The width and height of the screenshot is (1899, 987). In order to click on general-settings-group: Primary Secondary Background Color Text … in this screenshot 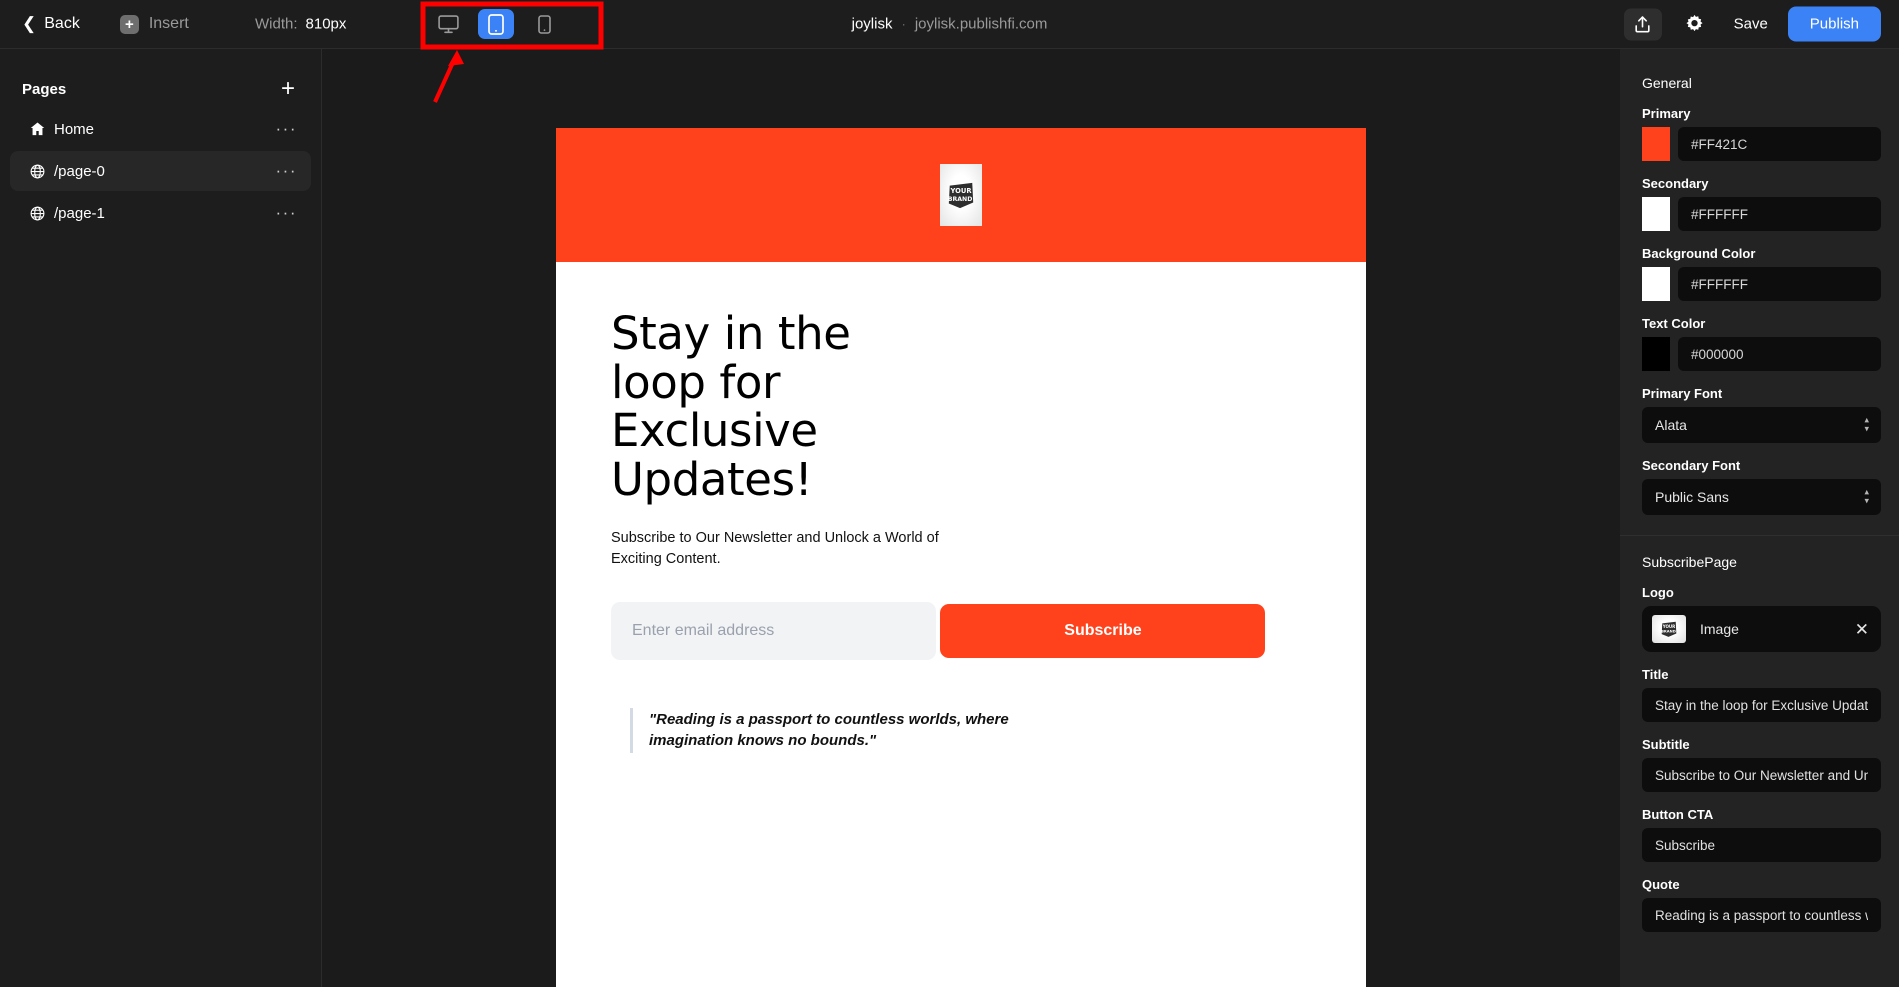, I will do `click(1759, 310)`.